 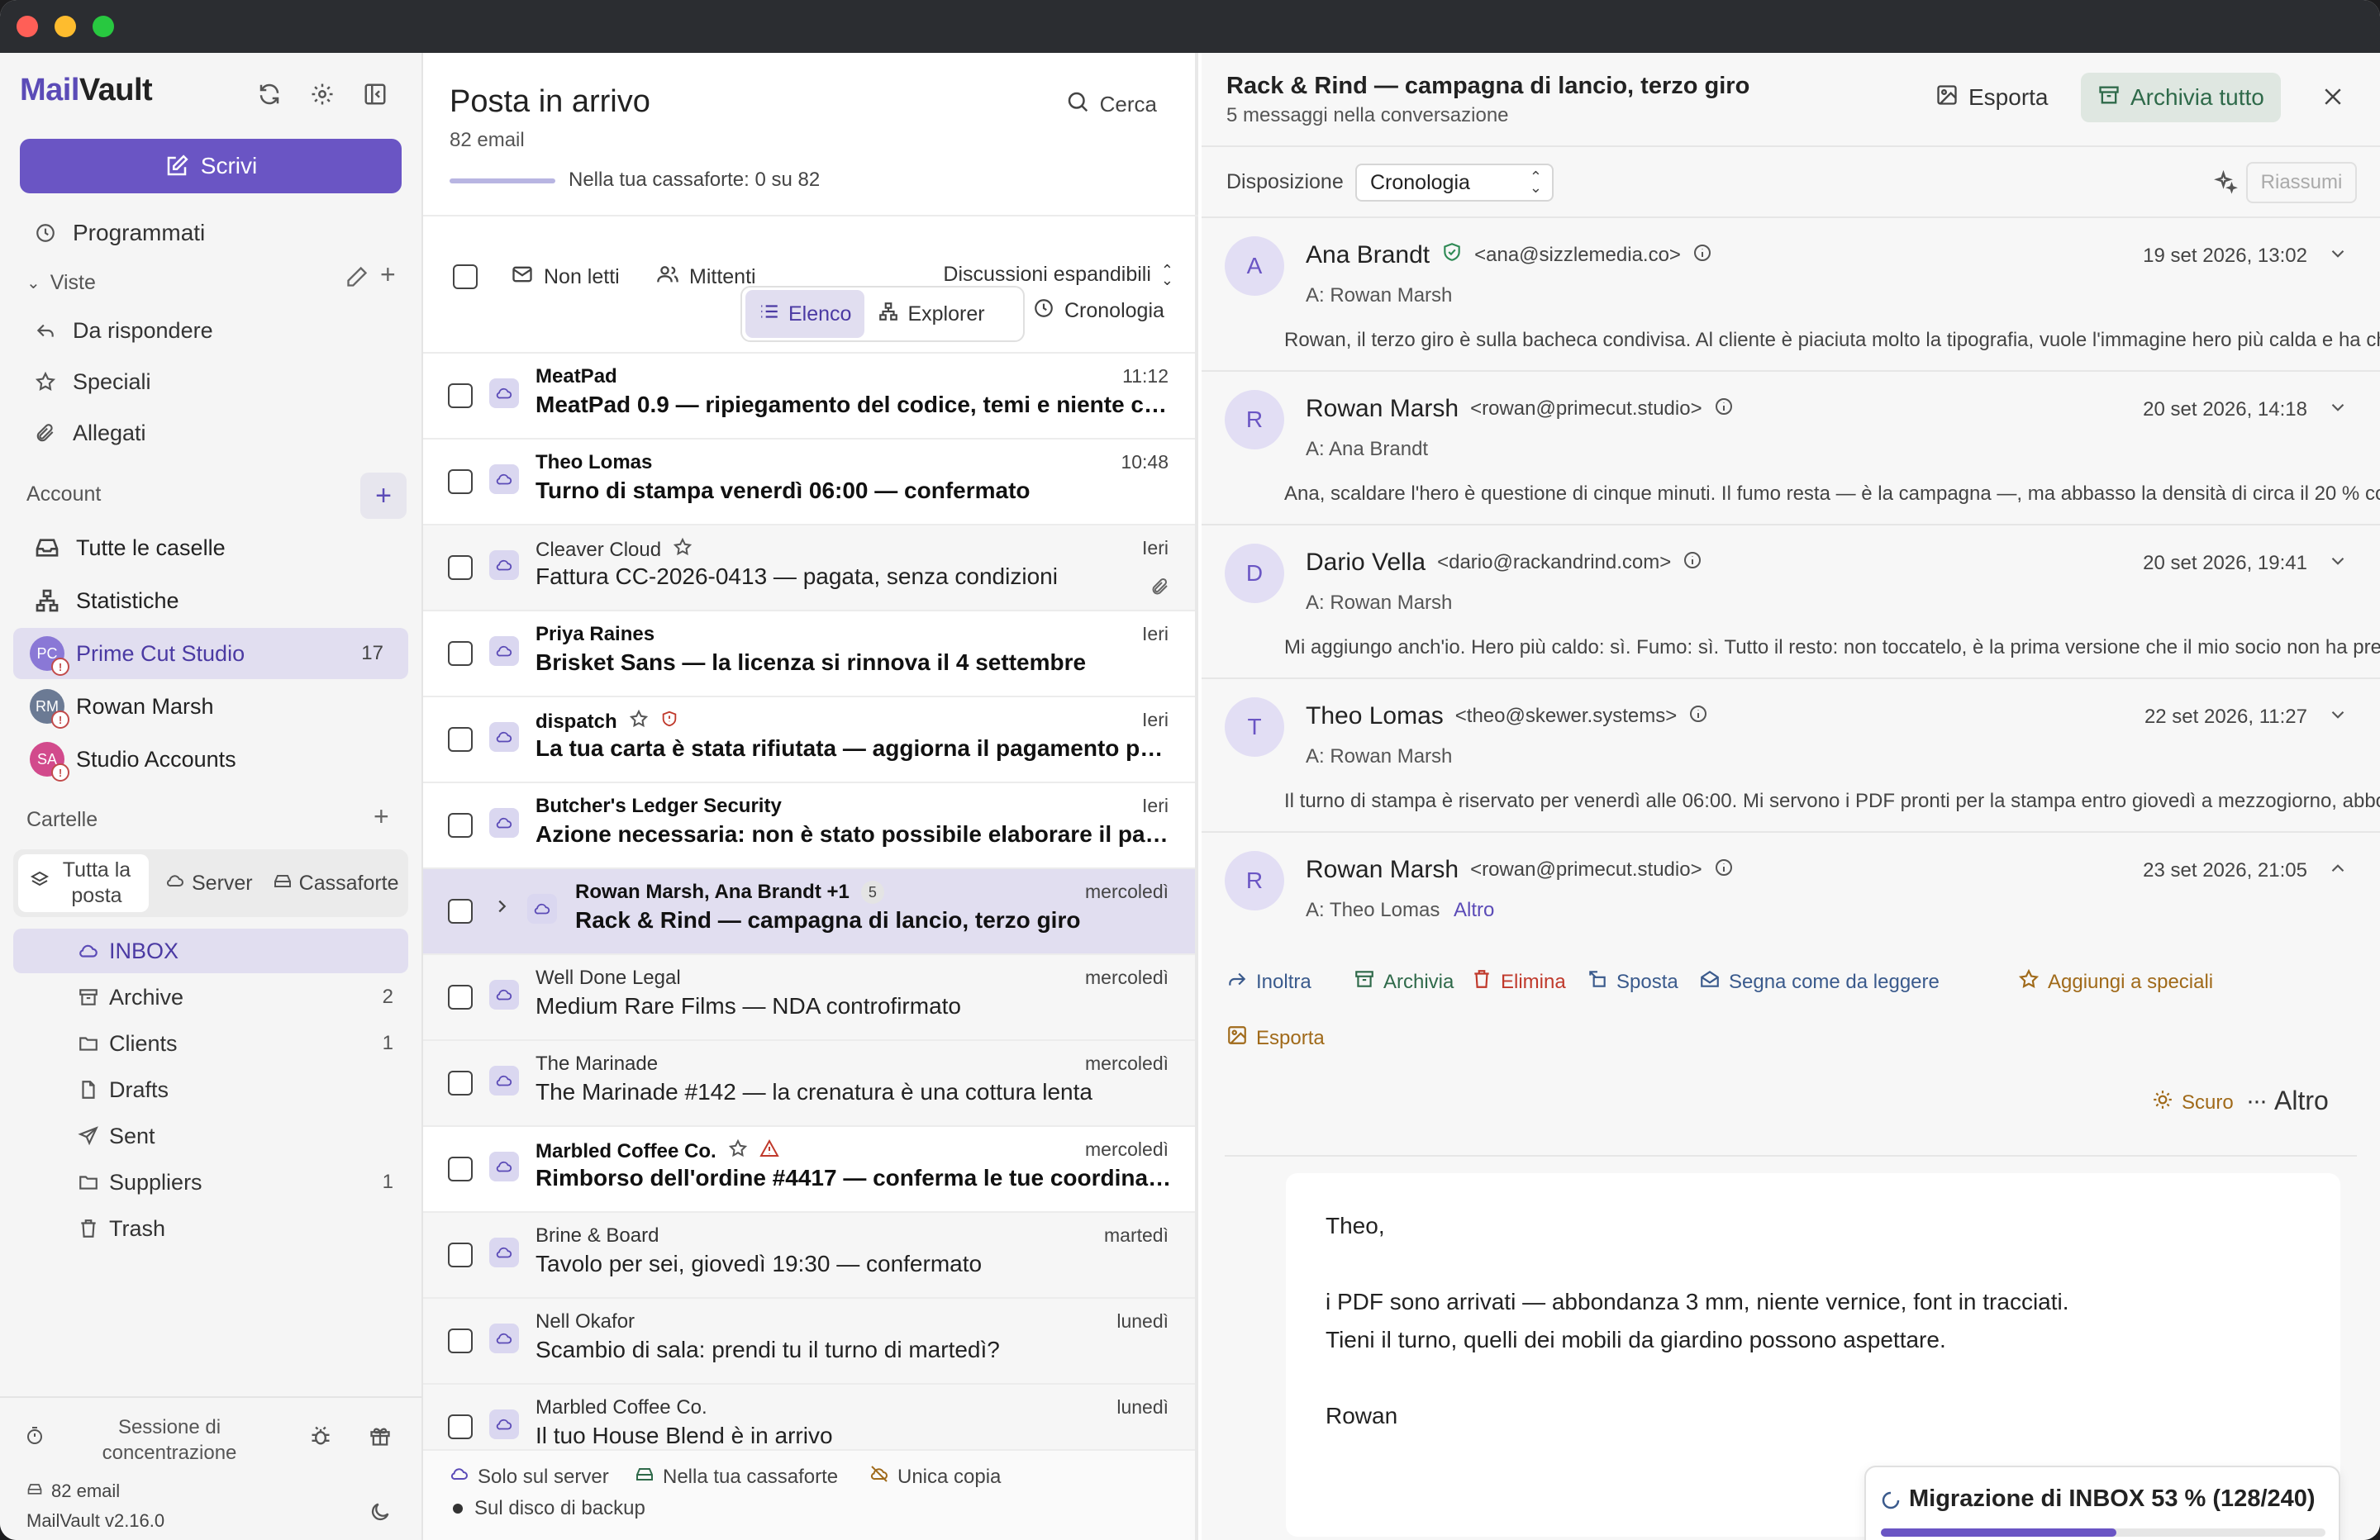 I want to click on folder-inbox: INBOX, so click(x=210, y=951).